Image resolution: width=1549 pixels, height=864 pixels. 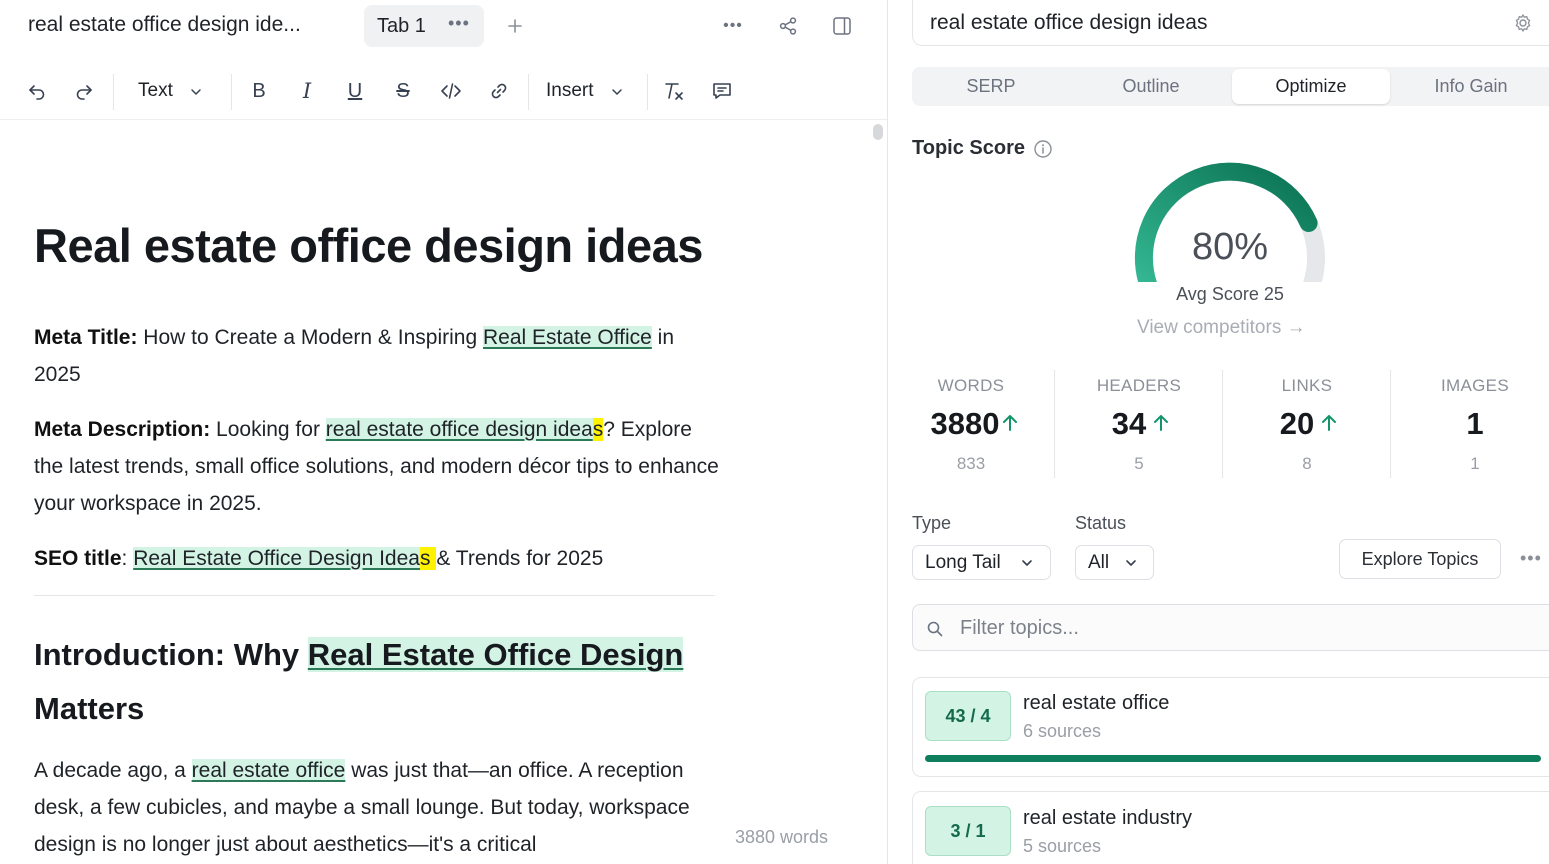 I want to click on meta-title-label: Meta Title:, so click(x=86, y=337).